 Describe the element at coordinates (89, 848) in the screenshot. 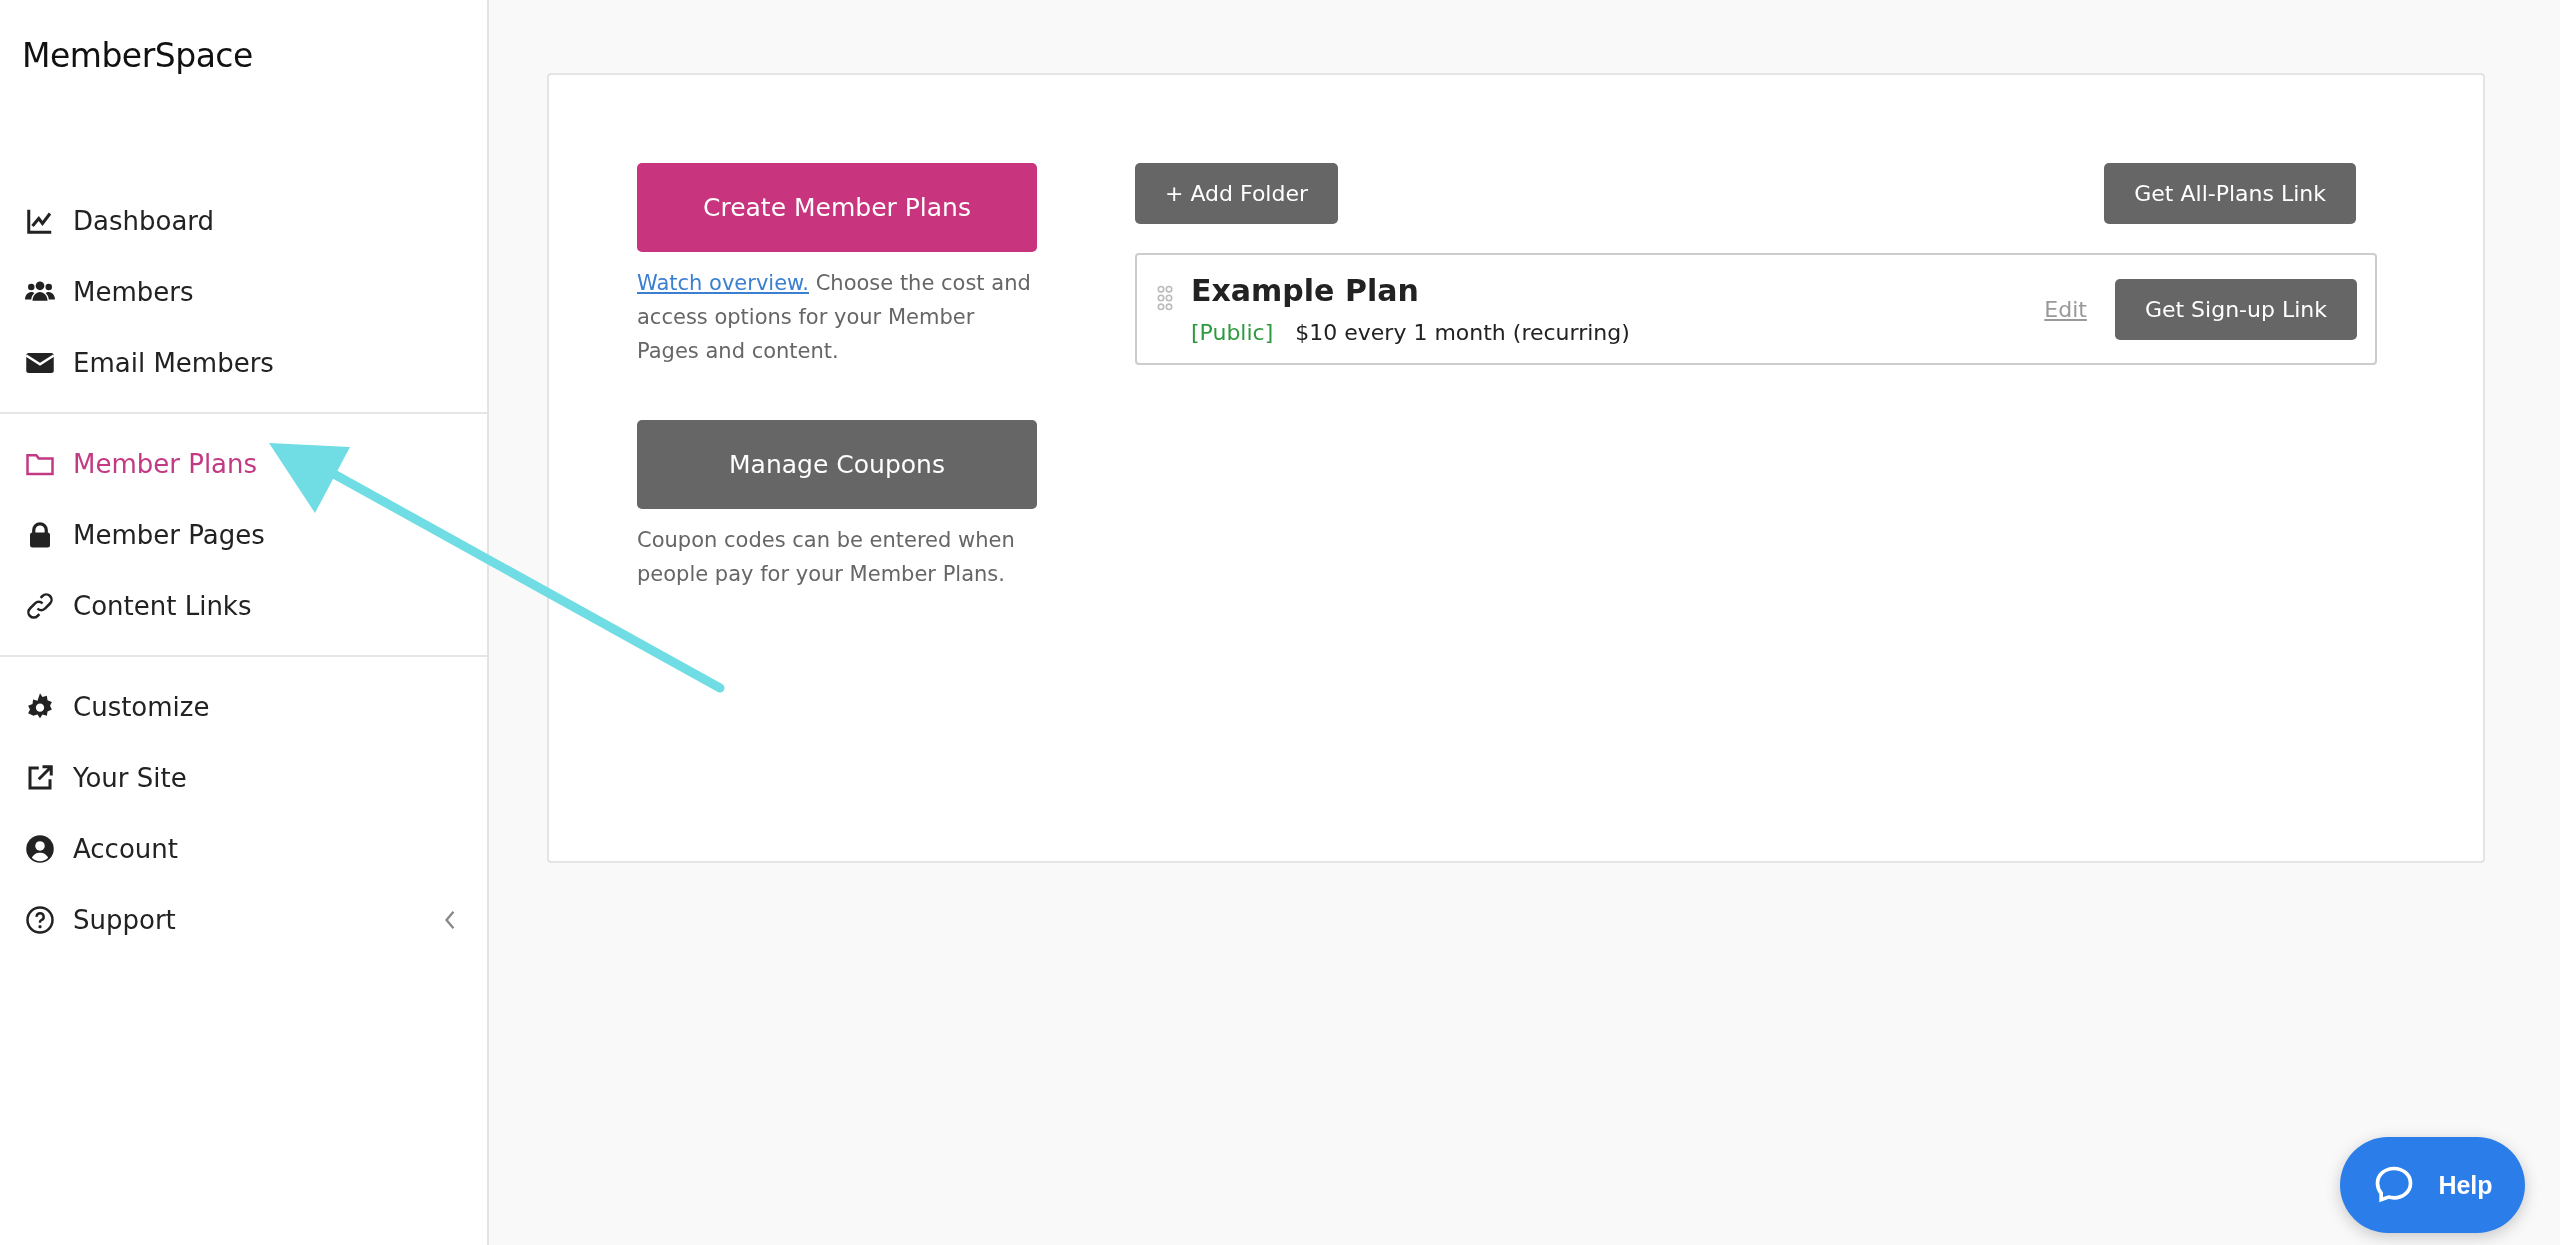

I see `sidebar-item: Account` at that location.